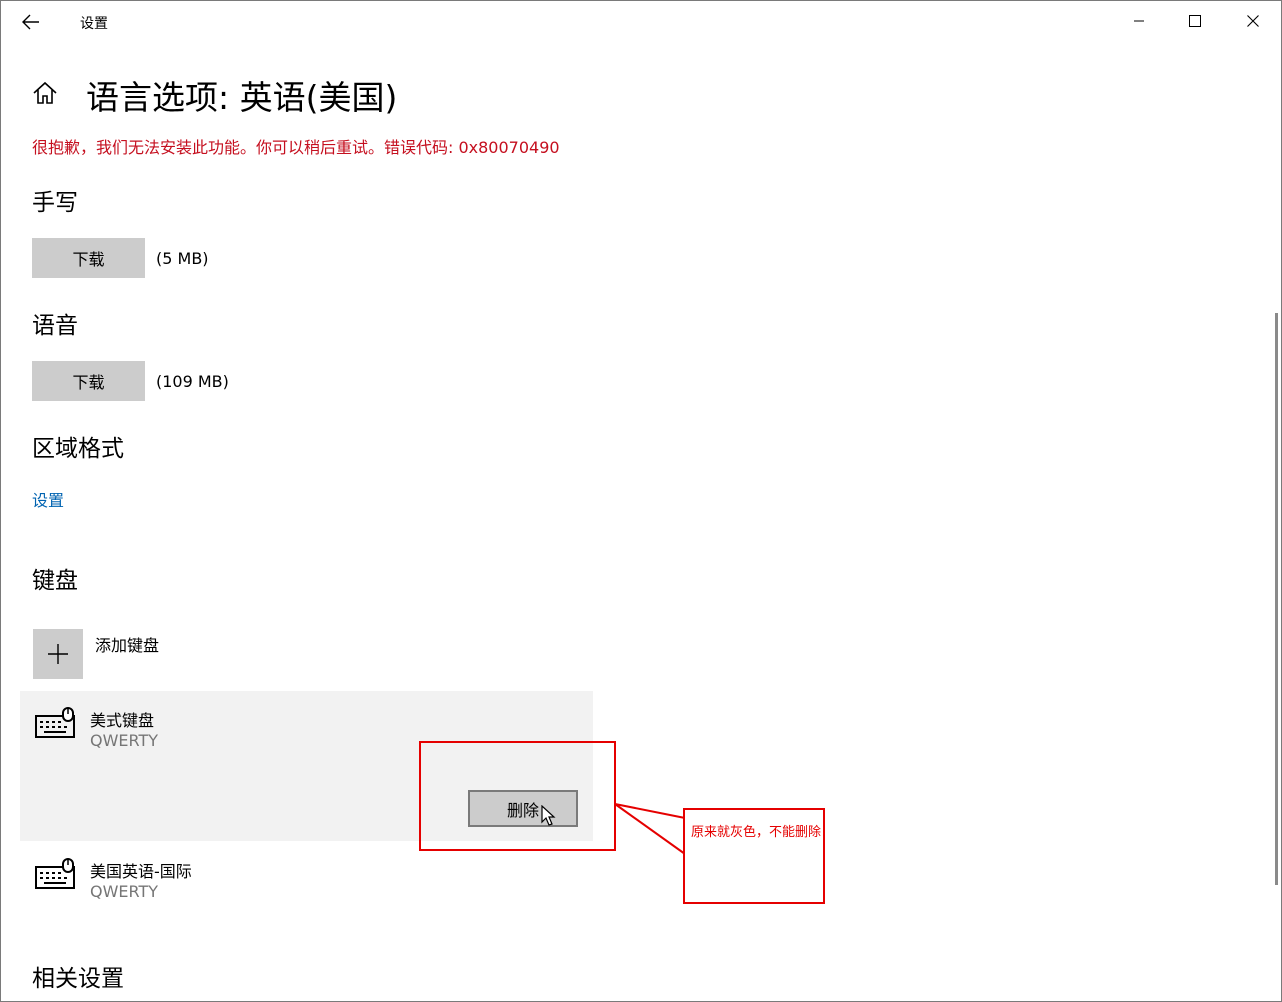 The height and width of the screenshot is (1002, 1282). What do you see at coordinates (55, 581) in the screenshot?
I see `section-title-keyboard: 键盘` at bounding box center [55, 581].